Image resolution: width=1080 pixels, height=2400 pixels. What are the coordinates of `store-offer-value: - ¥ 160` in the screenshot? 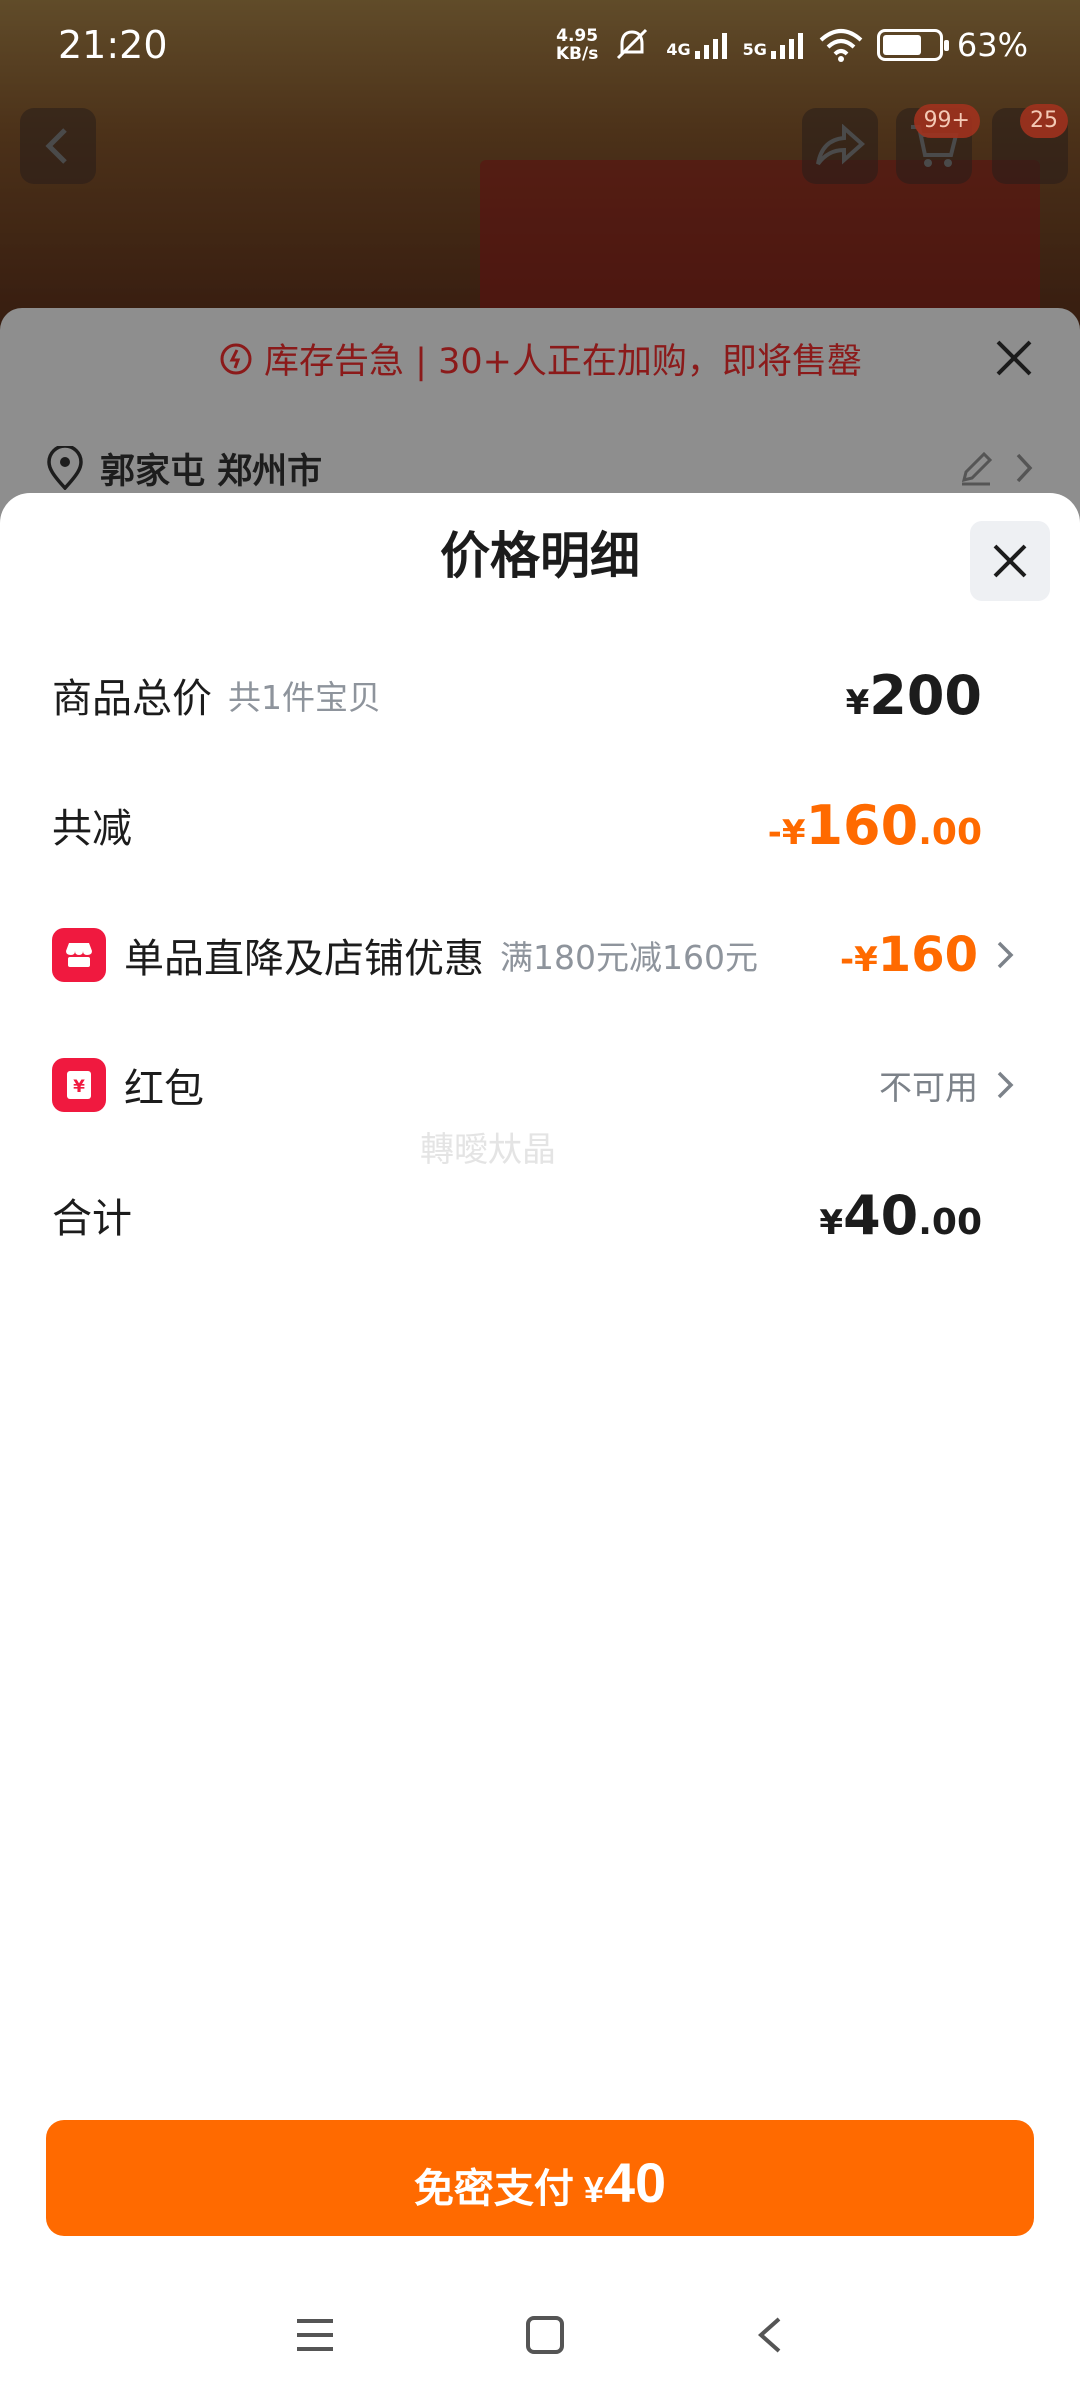 It's located at (909, 955).